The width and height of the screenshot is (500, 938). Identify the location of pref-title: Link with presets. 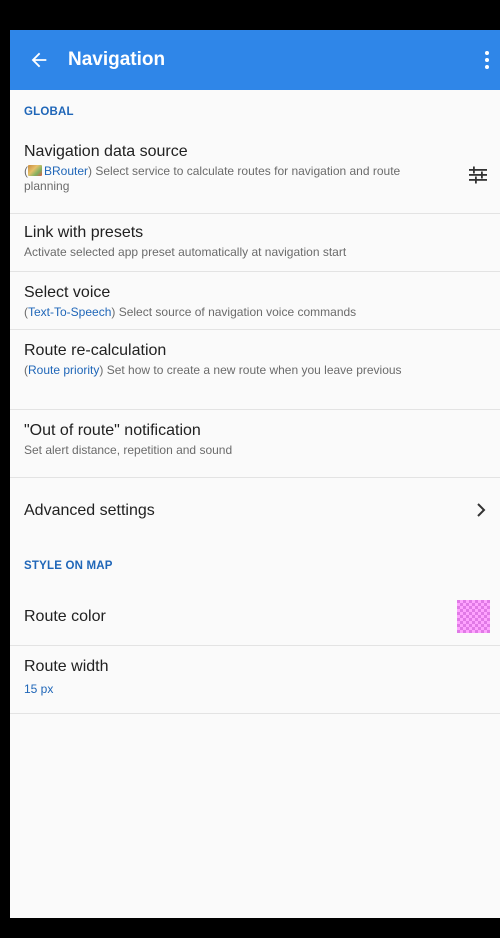
(84, 232).